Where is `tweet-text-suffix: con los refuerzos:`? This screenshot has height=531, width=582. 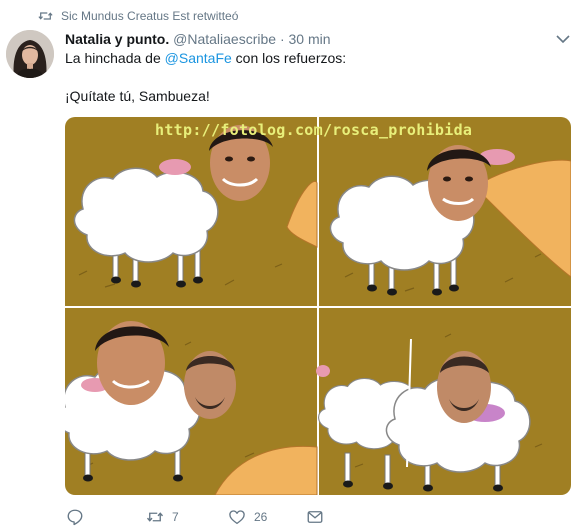 tweet-text-suffix: con los refuerzos: is located at coordinates (289, 58).